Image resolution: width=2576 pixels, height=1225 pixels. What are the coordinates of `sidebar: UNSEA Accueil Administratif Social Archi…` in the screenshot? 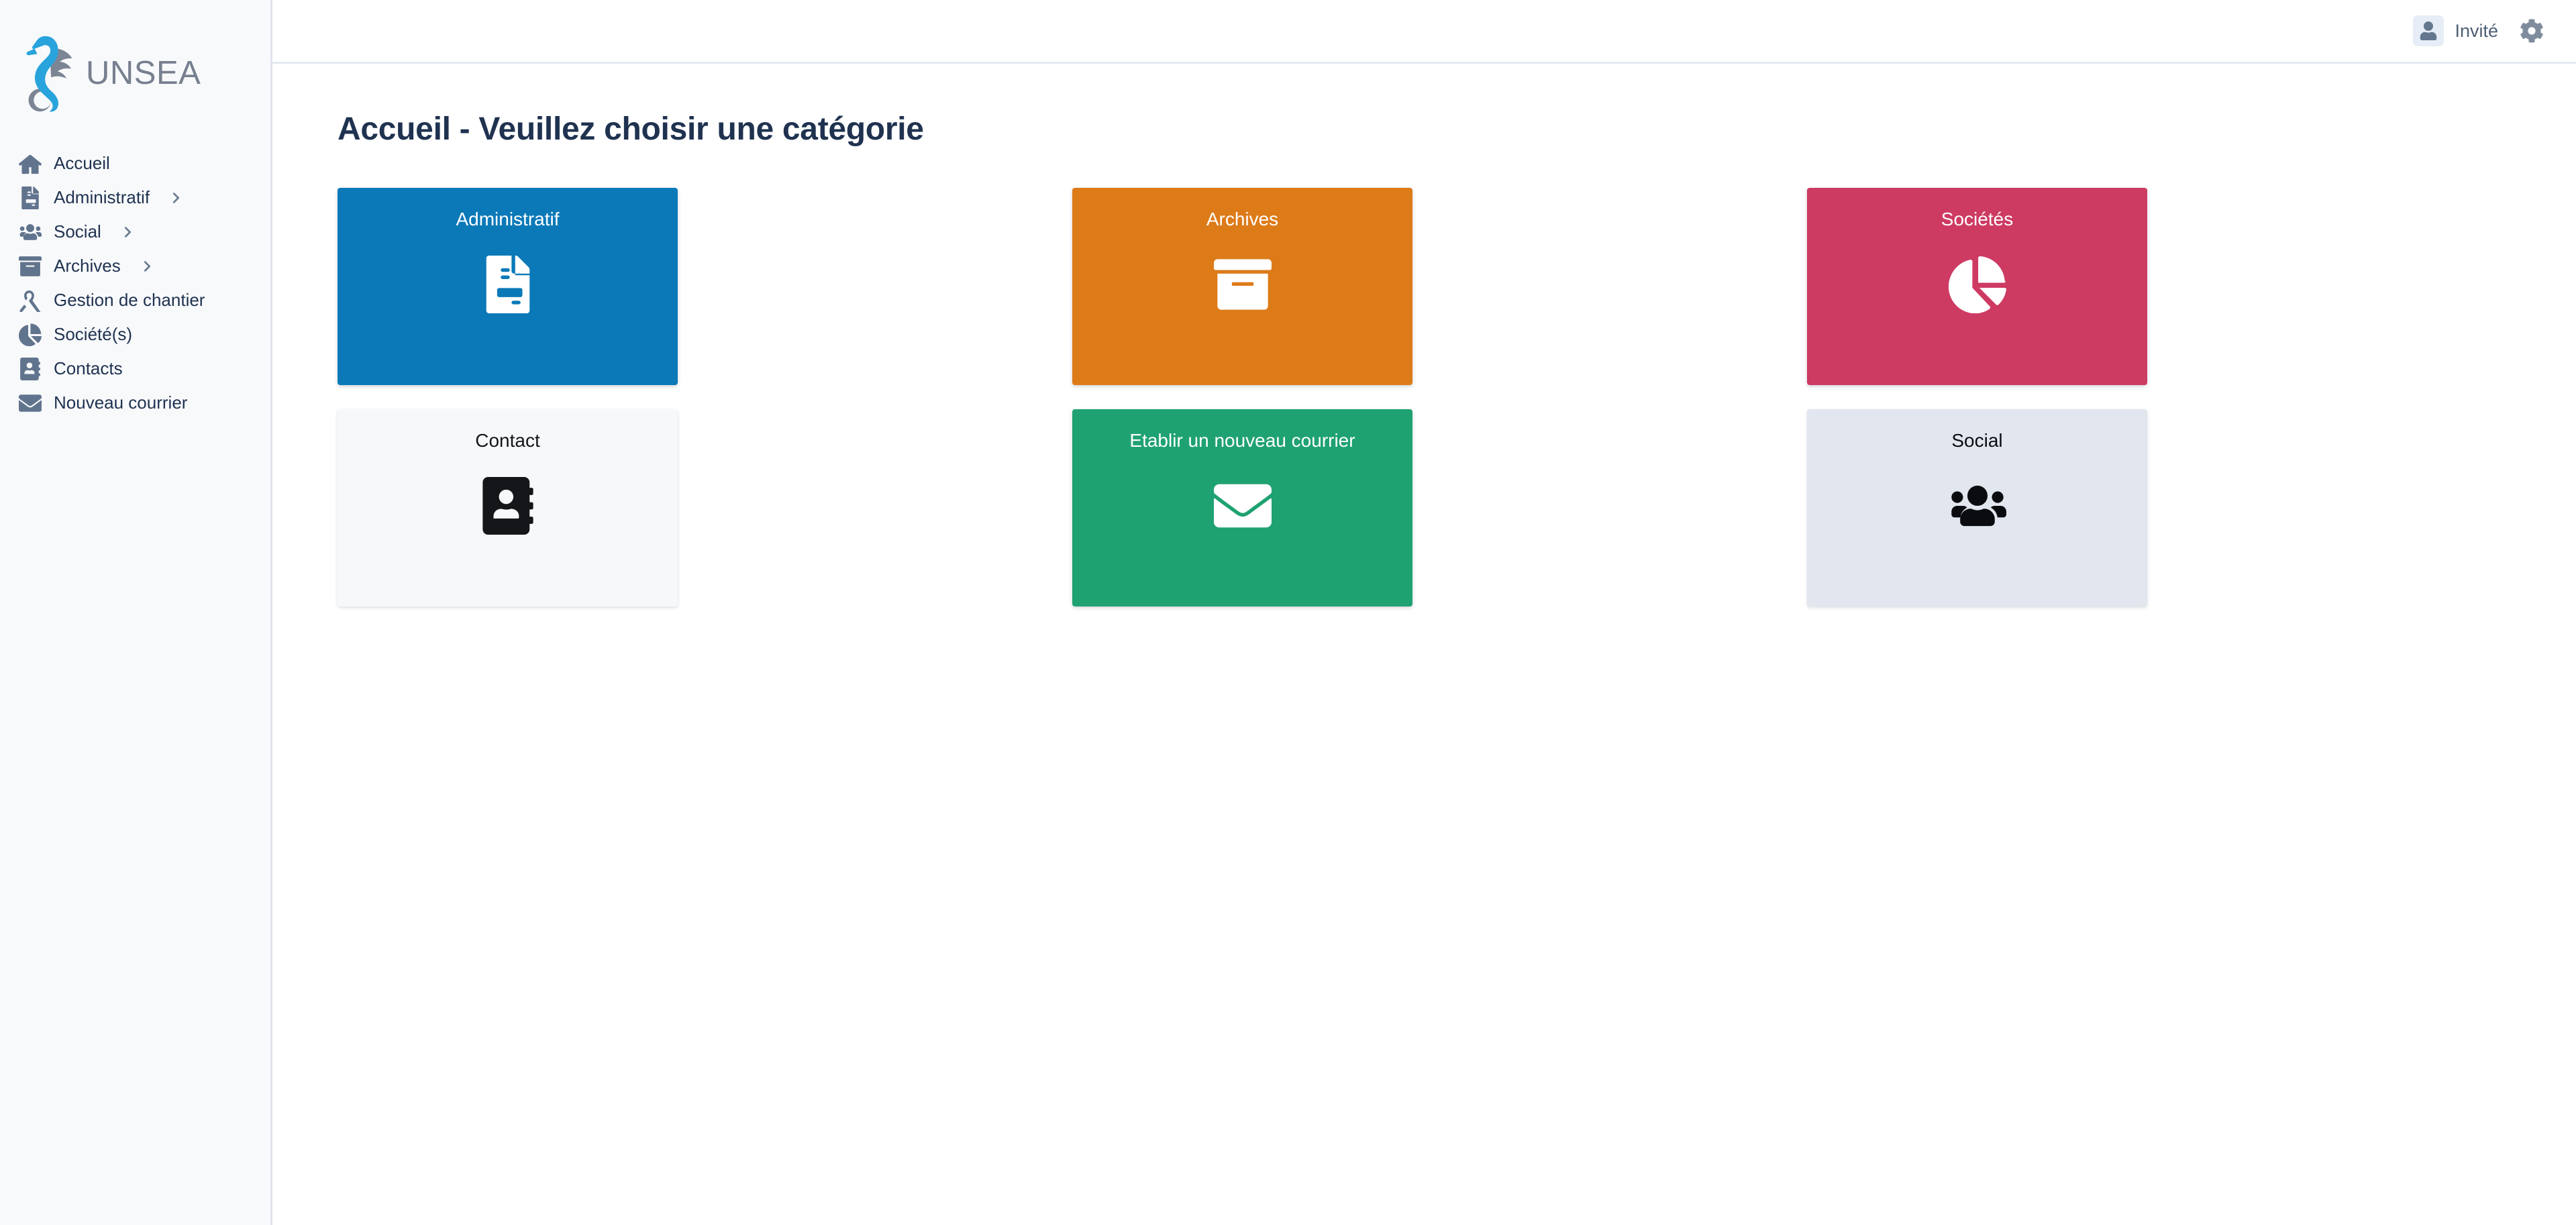 It's located at (136, 612).